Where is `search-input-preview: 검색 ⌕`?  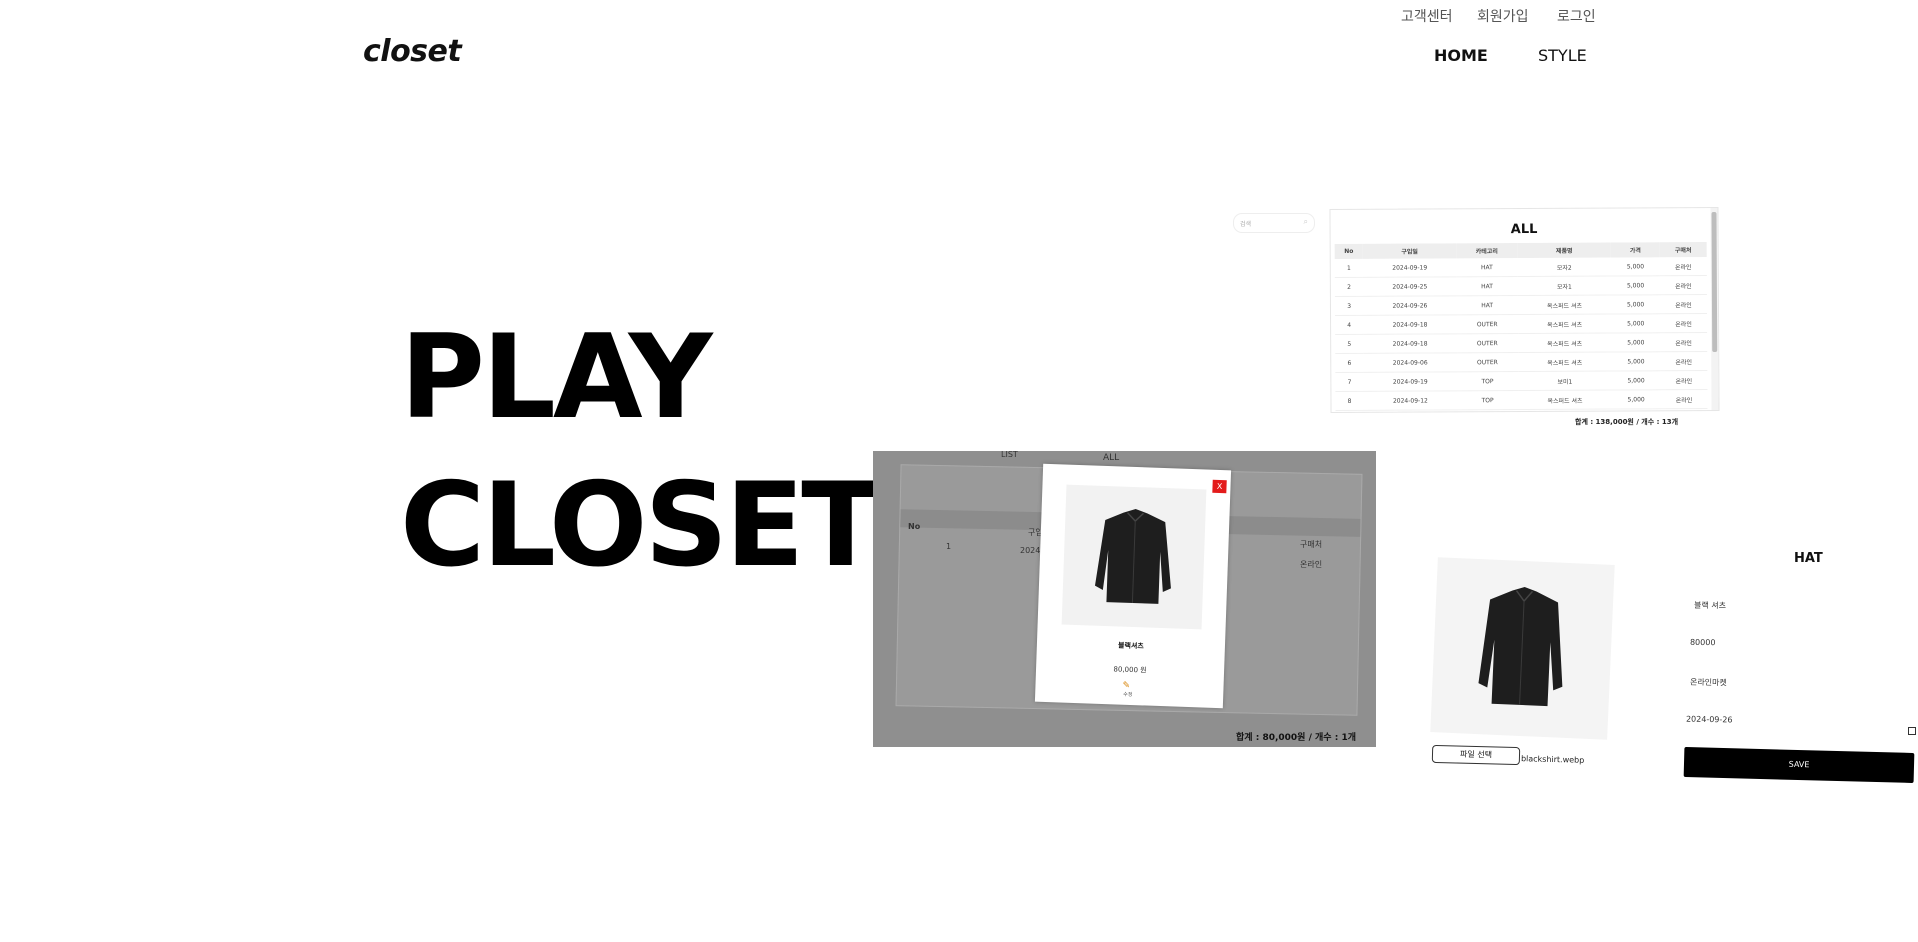
search-input-preview: 검색 ⌕ is located at coordinates (1274, 223).